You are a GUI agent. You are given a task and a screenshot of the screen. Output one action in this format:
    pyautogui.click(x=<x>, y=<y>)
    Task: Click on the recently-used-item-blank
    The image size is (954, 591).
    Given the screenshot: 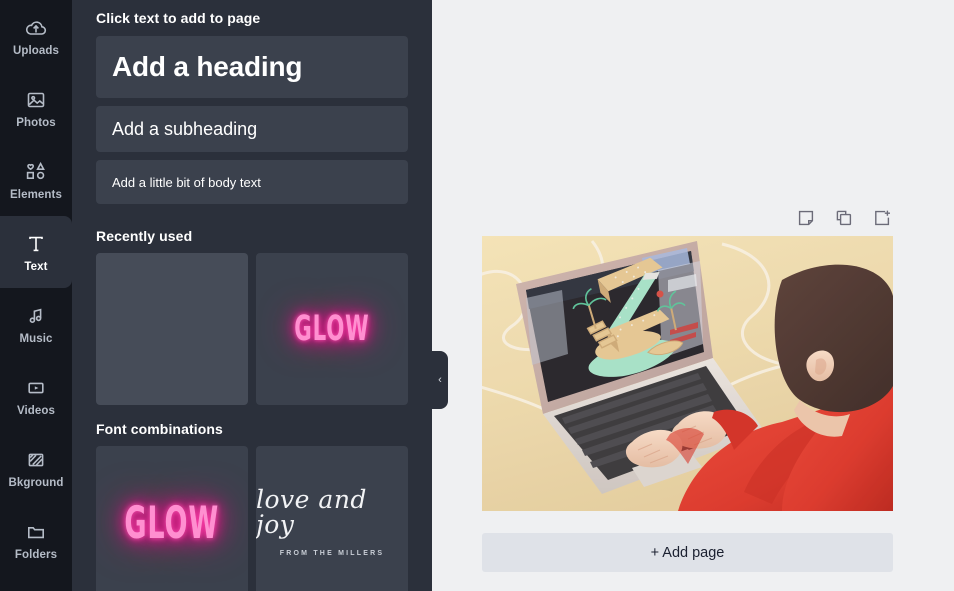 What is the action you would take?
    pyautogui.click(x=172, y=329)
    